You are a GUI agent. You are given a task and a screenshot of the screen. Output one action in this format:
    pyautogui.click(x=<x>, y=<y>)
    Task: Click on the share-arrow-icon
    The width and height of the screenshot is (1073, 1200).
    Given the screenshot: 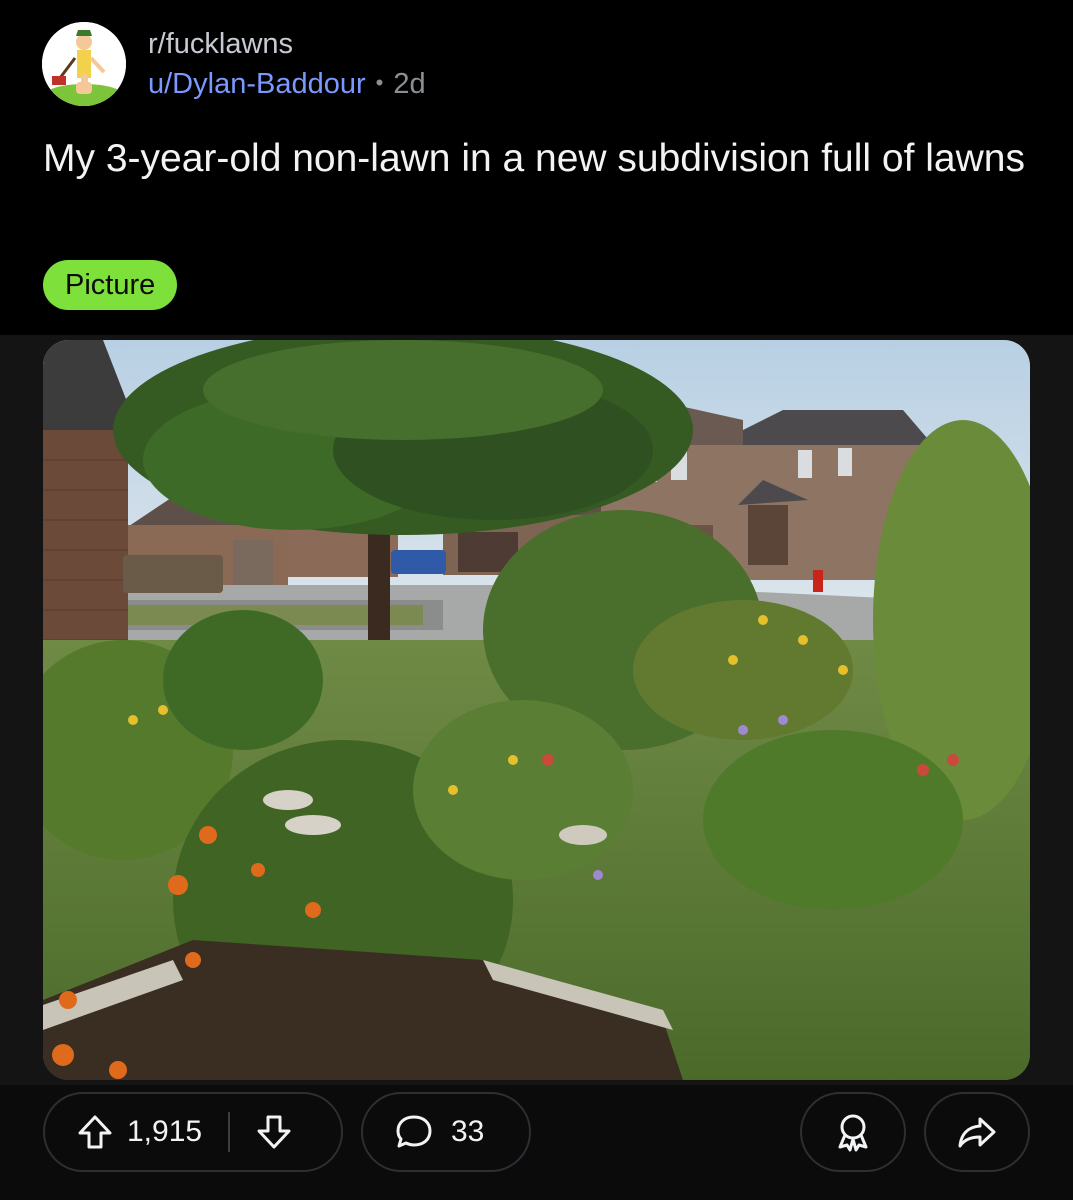 What is the action you would take?
    pyautogui.click(x=977, y=1132)
    